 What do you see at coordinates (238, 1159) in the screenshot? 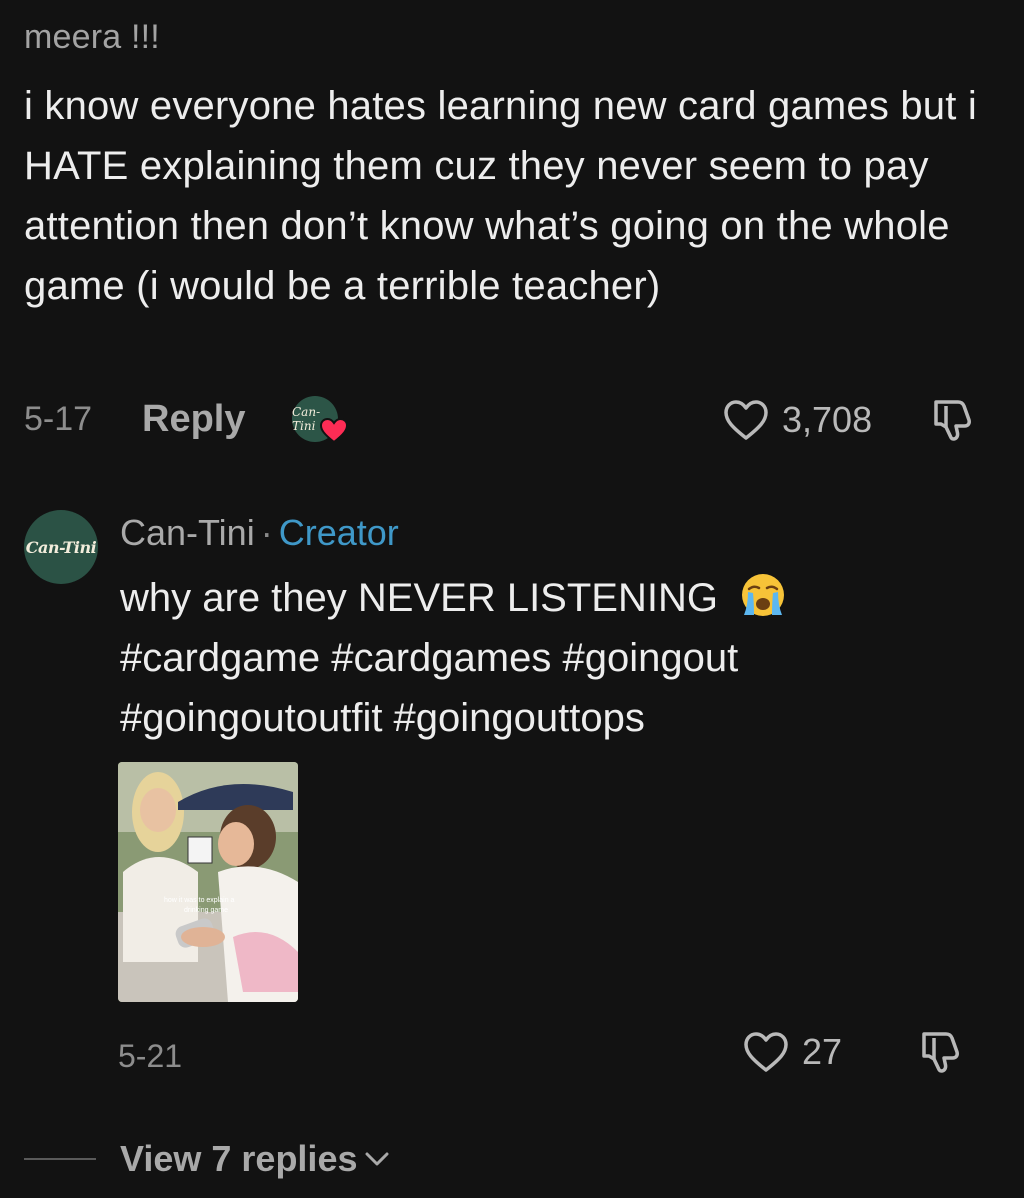
I see `view-replies-label: View 7 replies` at bounding box center [238, 1159].